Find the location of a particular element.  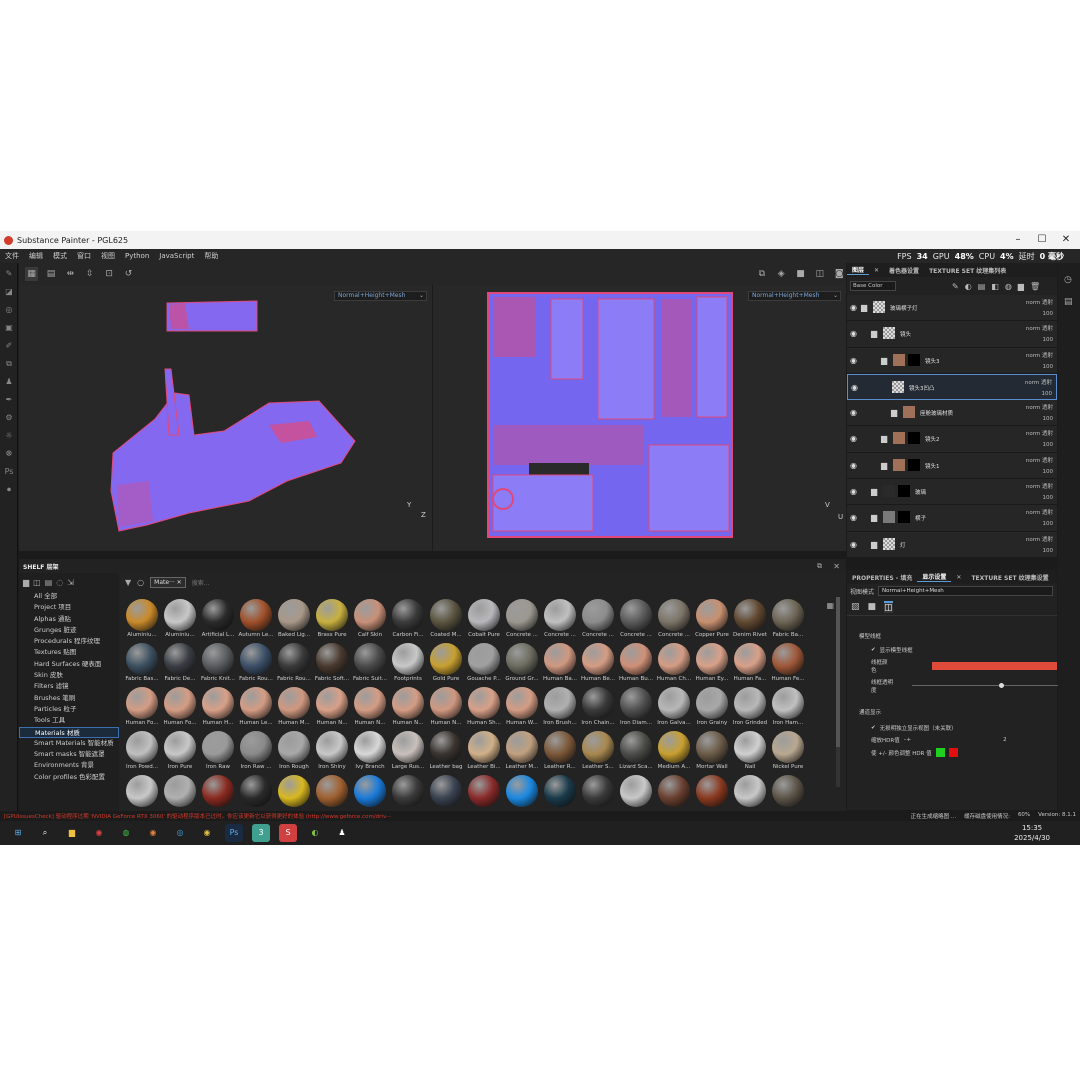

material-item: Footprints is located at coordinates (408, 663).